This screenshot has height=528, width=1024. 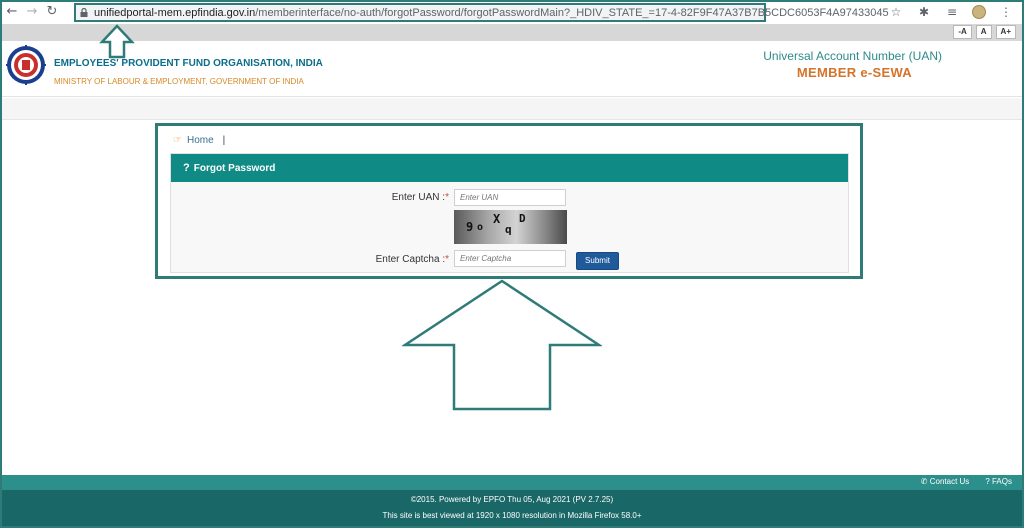 I want to click on bookmark-star-icon: ☆, so click(x=896, y=12).